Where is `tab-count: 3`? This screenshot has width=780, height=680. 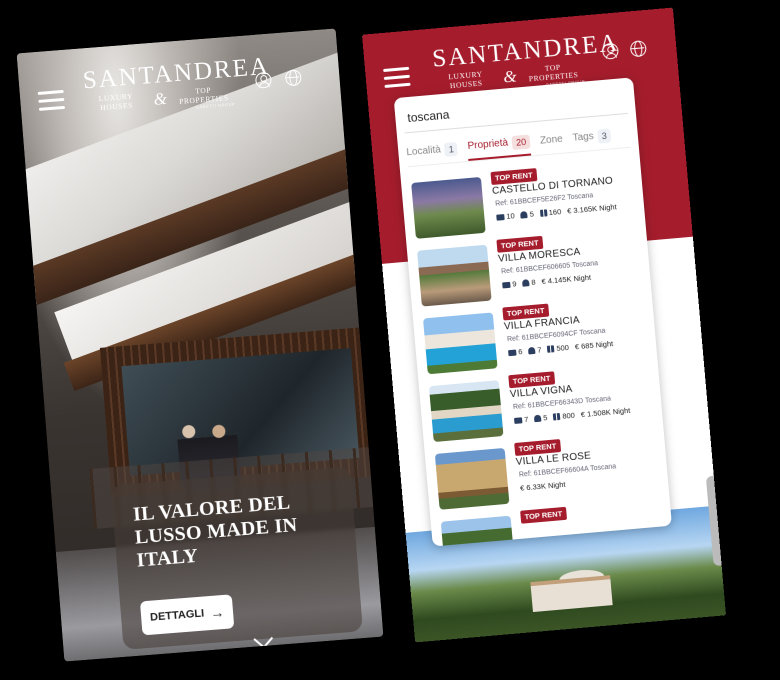
tab-count: 3 is located at coordinates (604, 135).